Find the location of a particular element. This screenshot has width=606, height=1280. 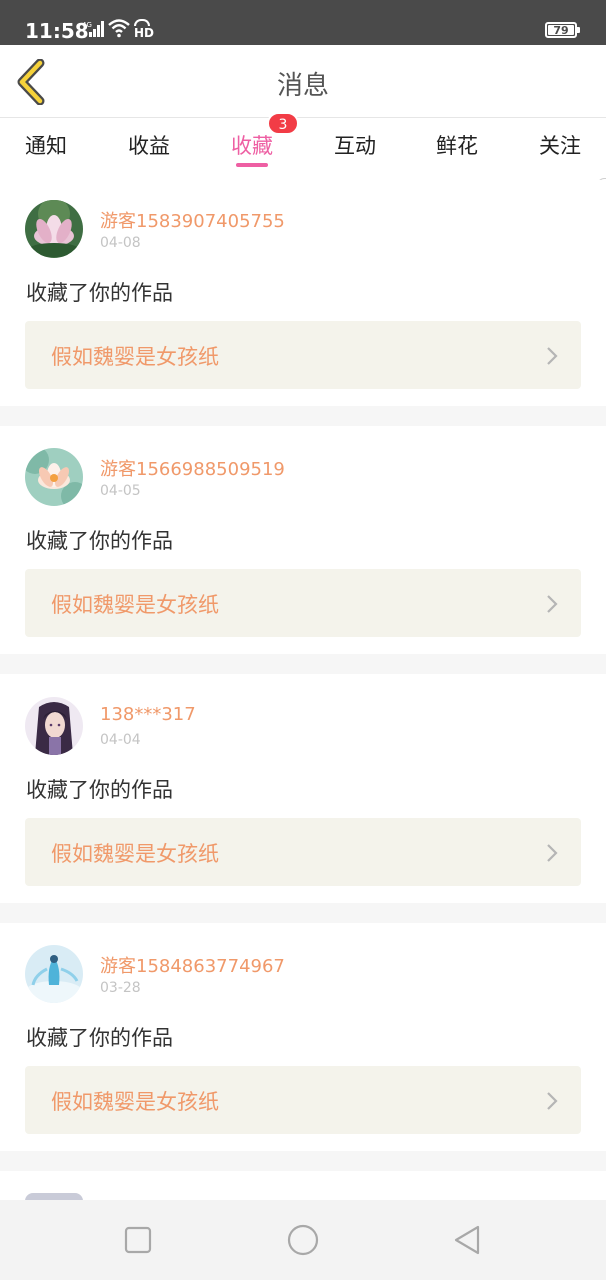

anime-character-avatar-image is located at coordinates (54, 726).